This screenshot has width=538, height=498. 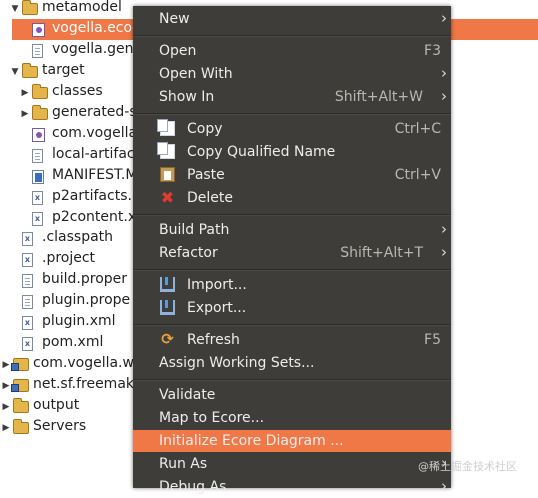 I want to click on tree-item-label: local-artifac, so click(x=93, y=153).